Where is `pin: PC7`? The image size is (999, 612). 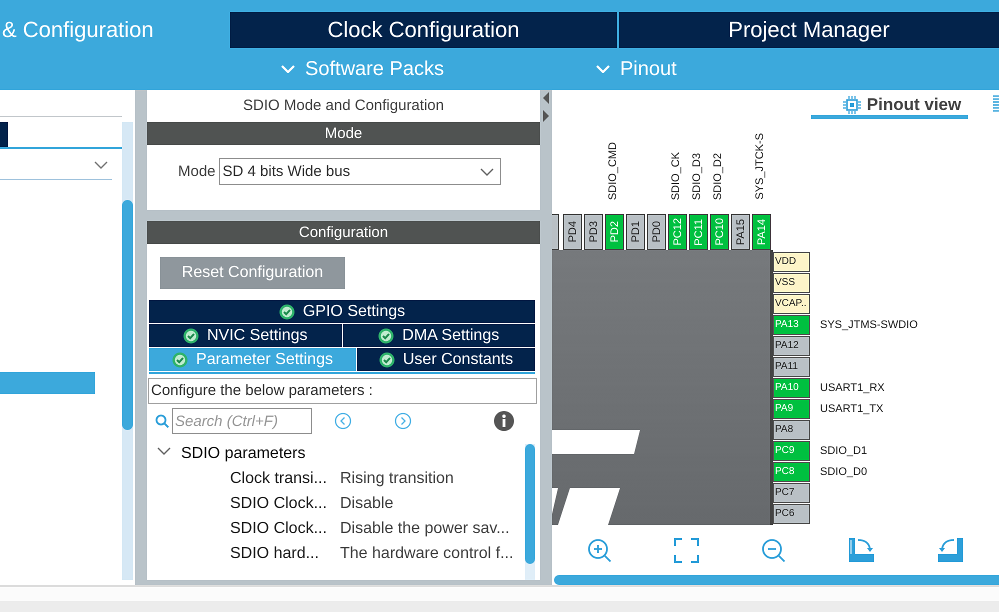 pin: PC7 is located at coordinates (791, 493).